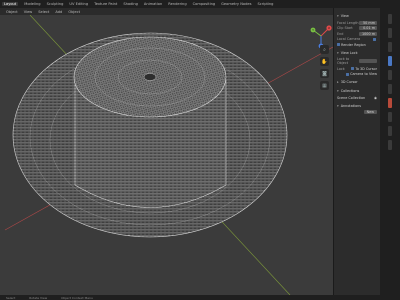  What do you see at coordinates (390, 145) in the screenshot?
I see `constraint-tab-icon` at bounding box center [390, 145].